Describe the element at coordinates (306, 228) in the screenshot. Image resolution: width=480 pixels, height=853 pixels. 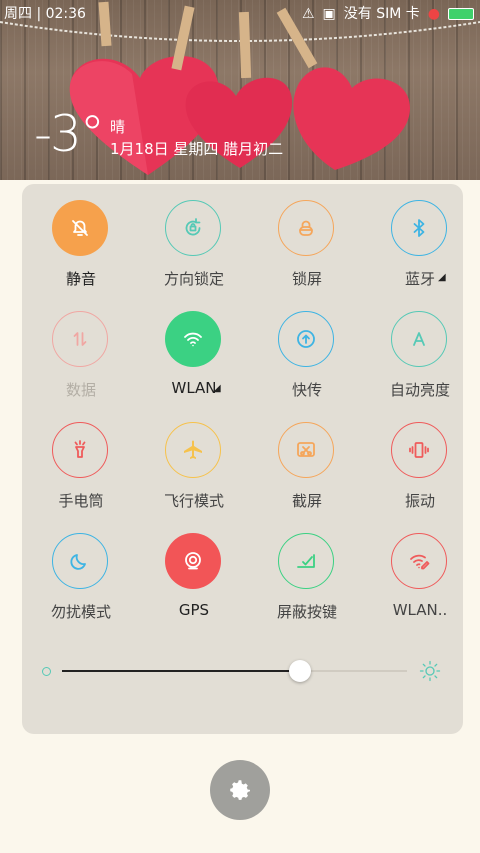
I see `lock-icon` at that location.